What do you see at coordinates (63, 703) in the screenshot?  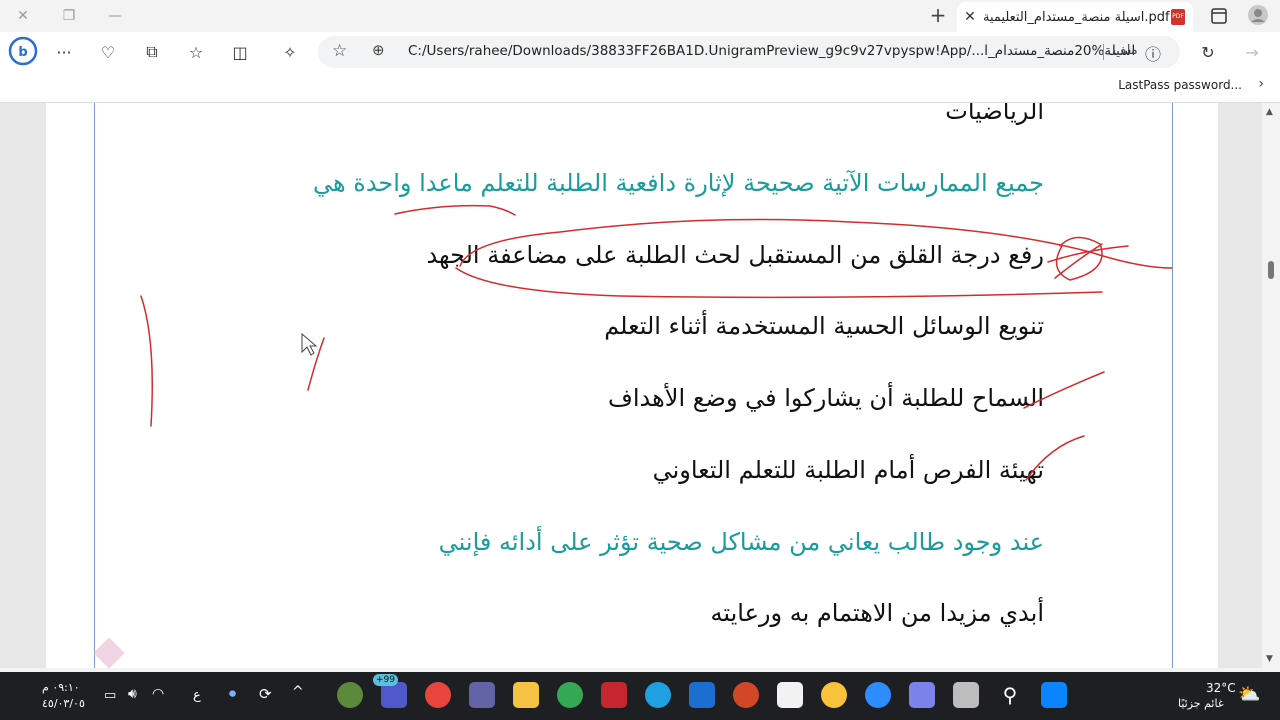 I see `clock-date: ٤٥/٠٣/٠٥` at bounding box center [63, 703].